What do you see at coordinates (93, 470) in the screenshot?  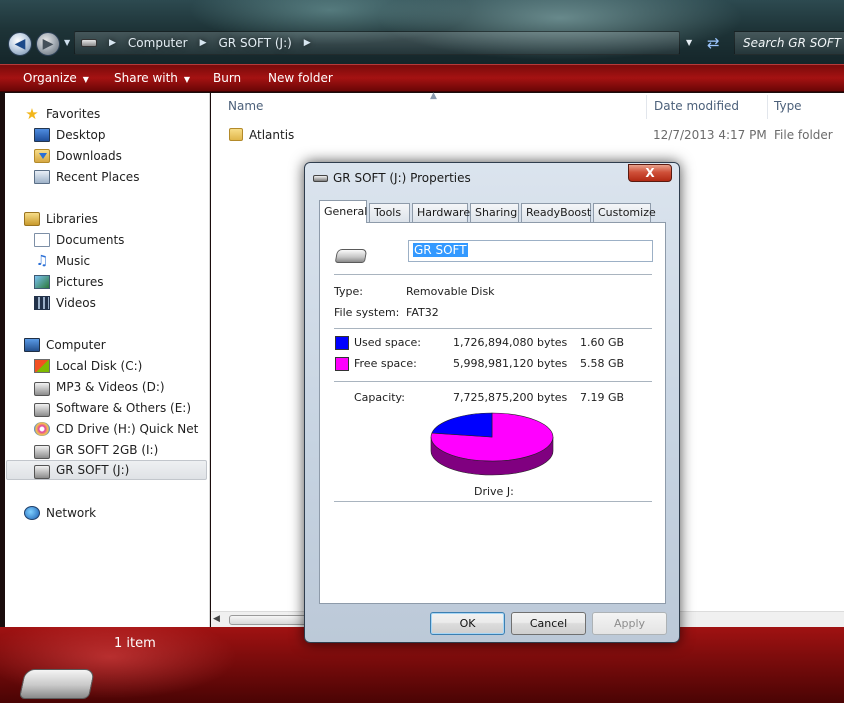 I see `nav-item-label: GR SOFT (J:)` at bounding box center [93, 470].